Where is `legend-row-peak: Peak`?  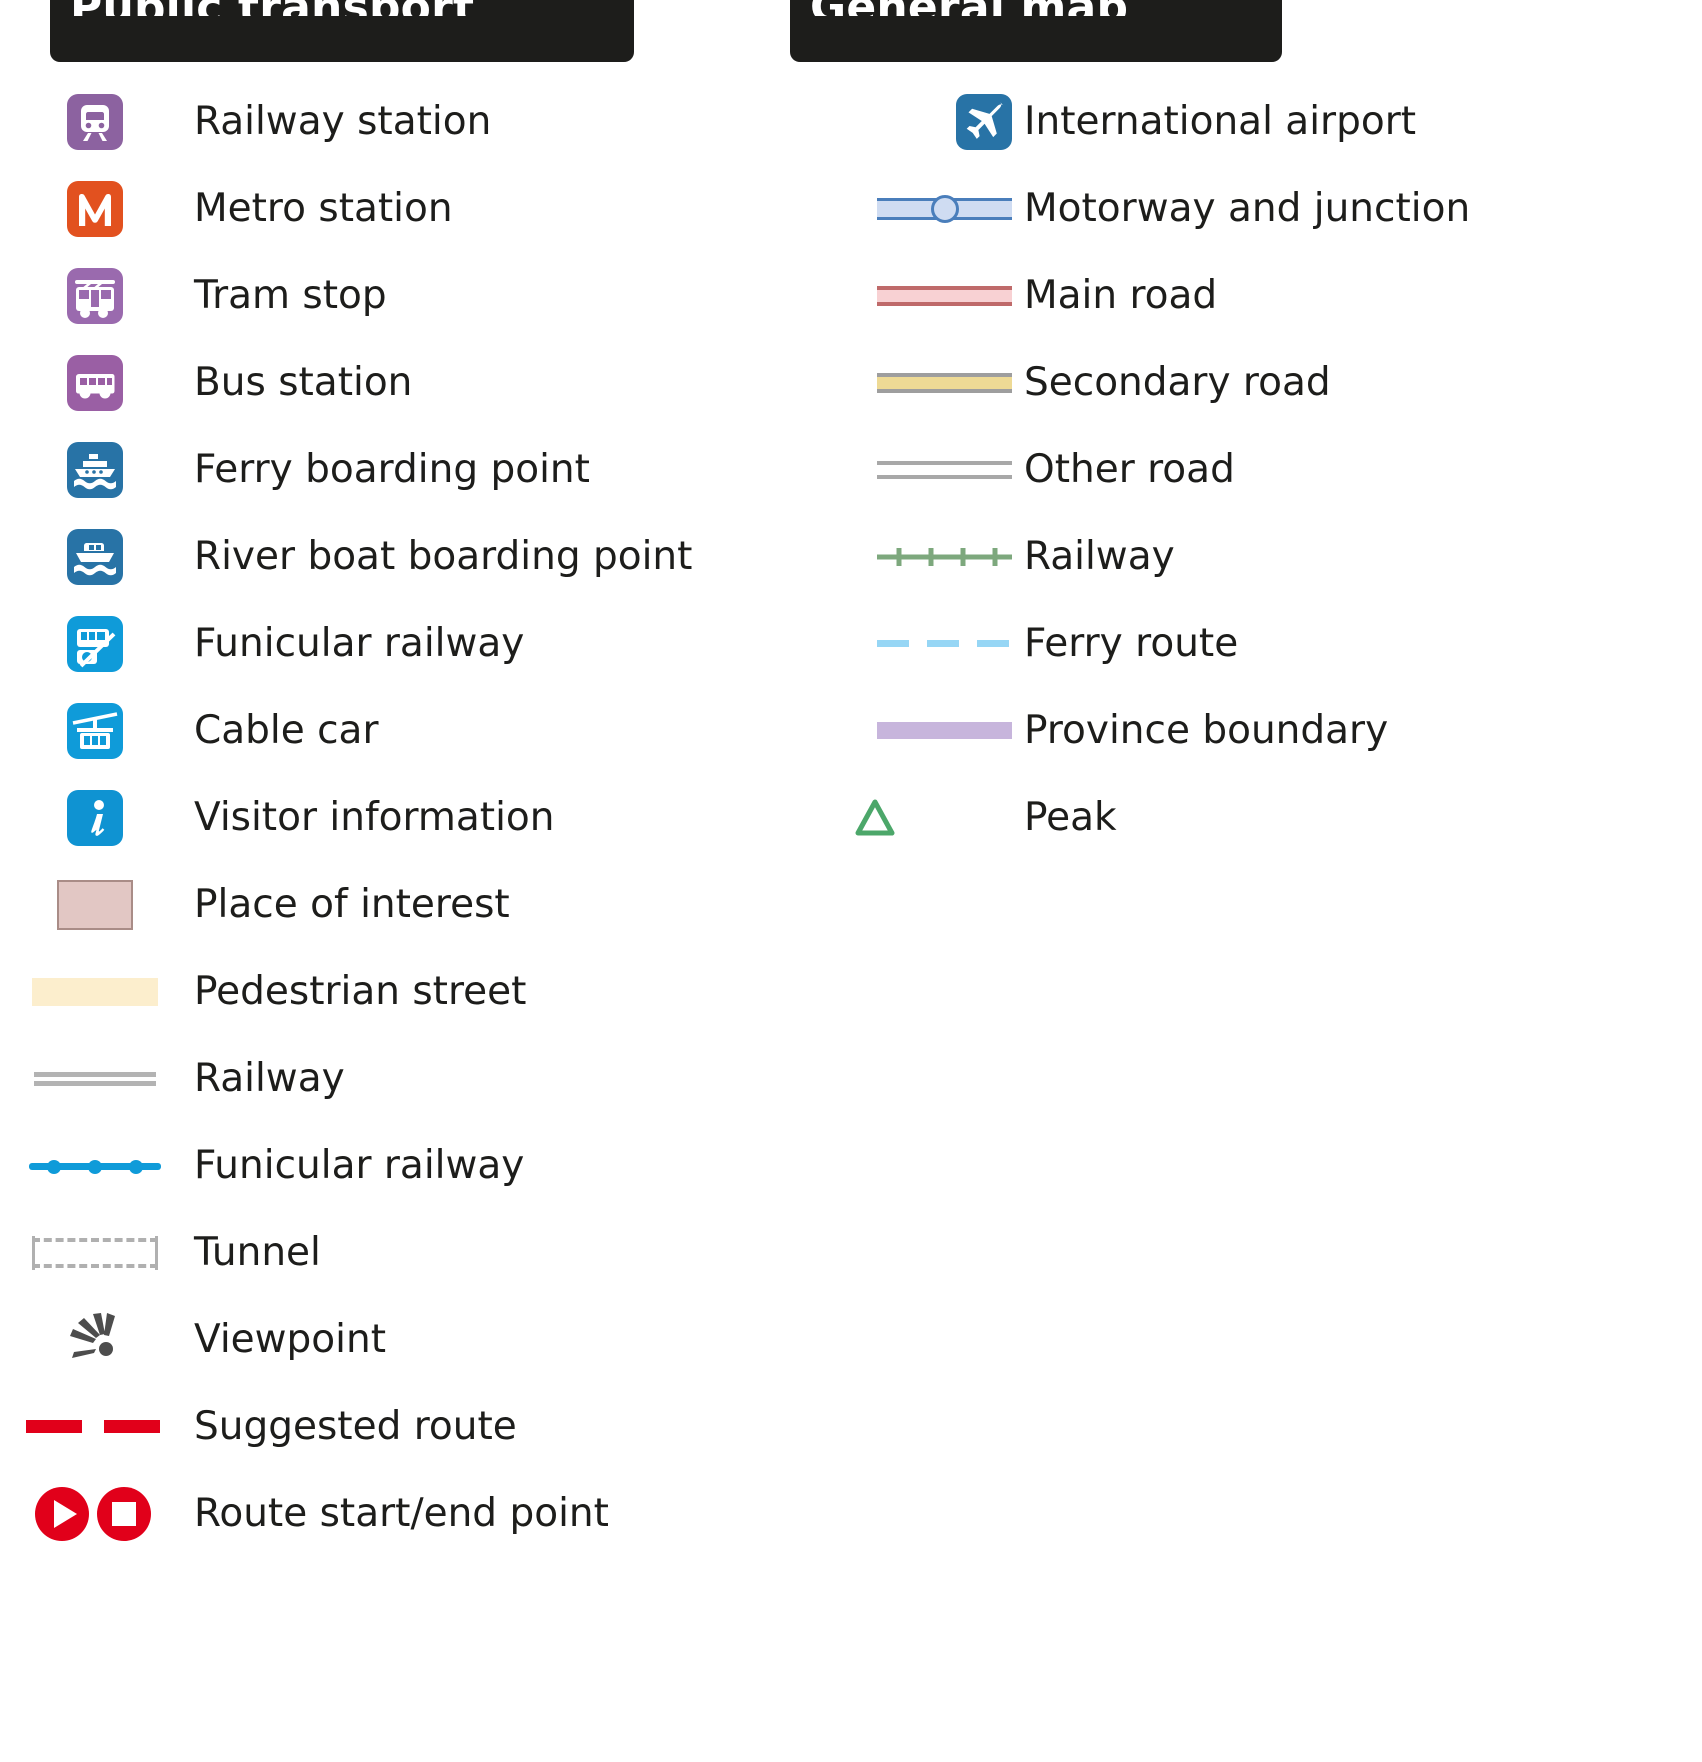
legend-row-peak: Peak is located at coordinates (1240, 817).